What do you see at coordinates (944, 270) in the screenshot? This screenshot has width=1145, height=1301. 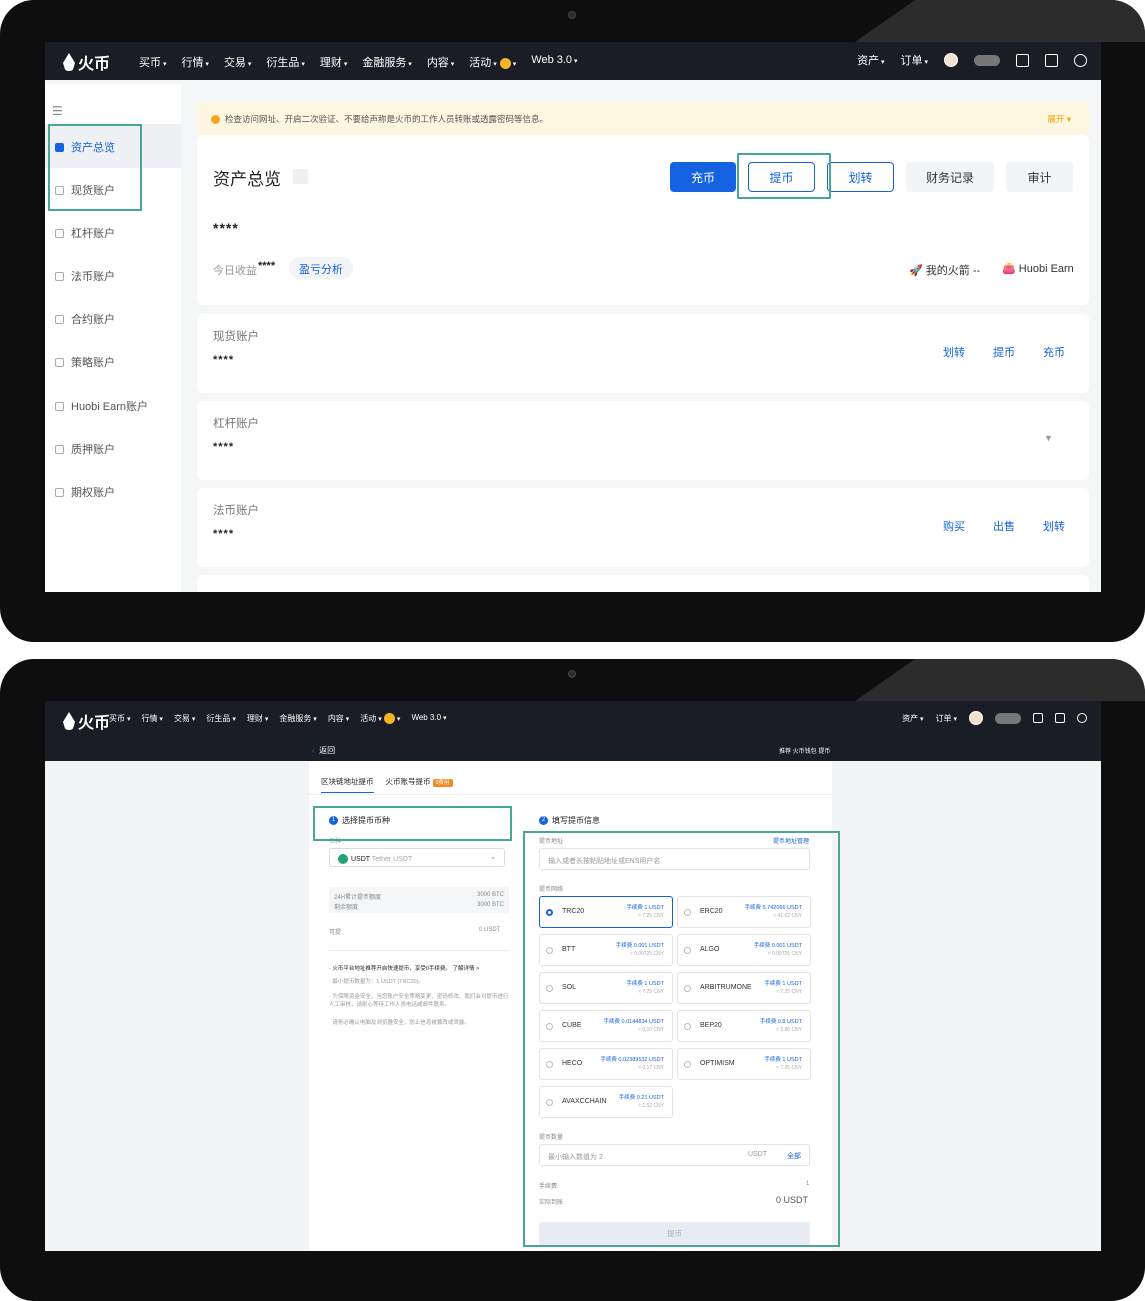 I see `rocket-link: 🚀 我的火箭 --` at bounding box center [944, 270].